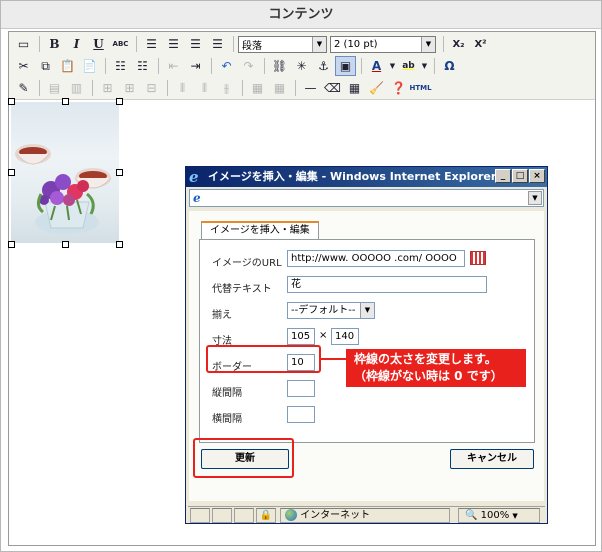 The height and width of the screenshot is (552, 602). What do you see at coordinates (151, 44) in the screenshot?
I see `align-left-icon: ☰` at bounding box center [151, 44].